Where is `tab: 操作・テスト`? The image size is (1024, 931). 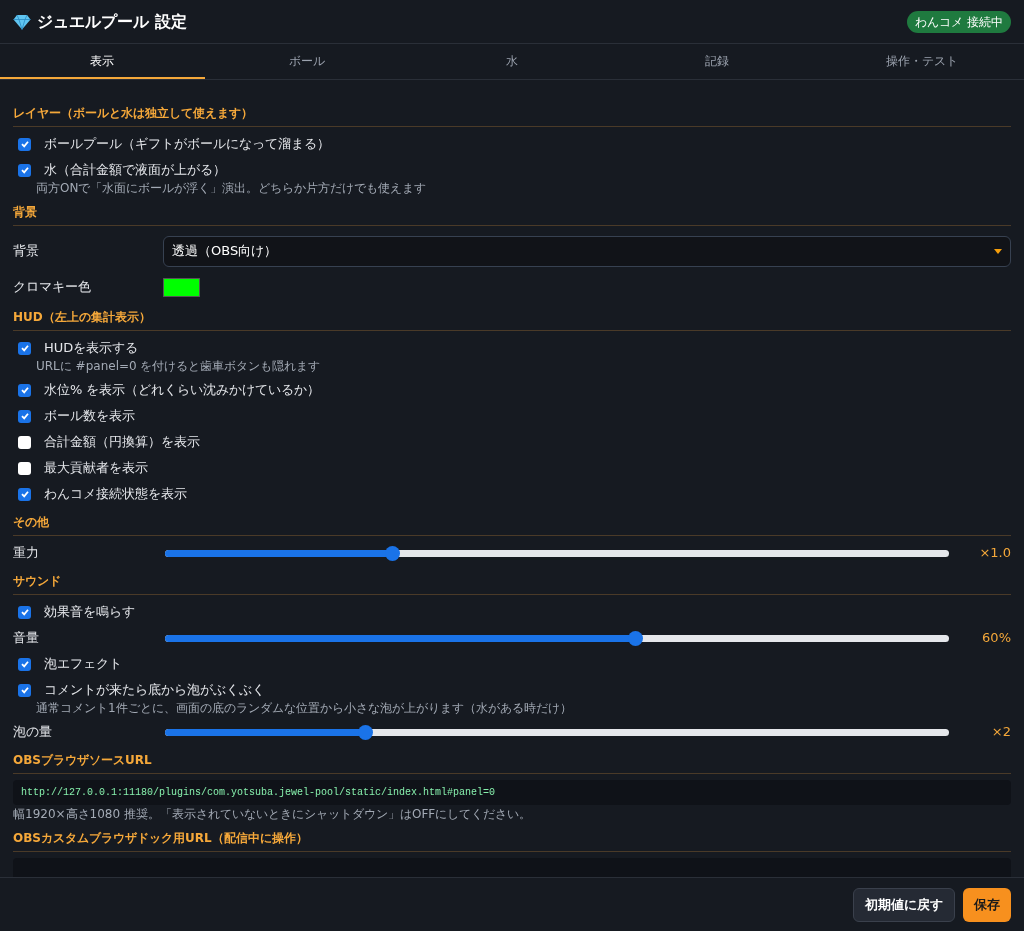
tab: 操作・テスト is located at coordinates (921, 61).